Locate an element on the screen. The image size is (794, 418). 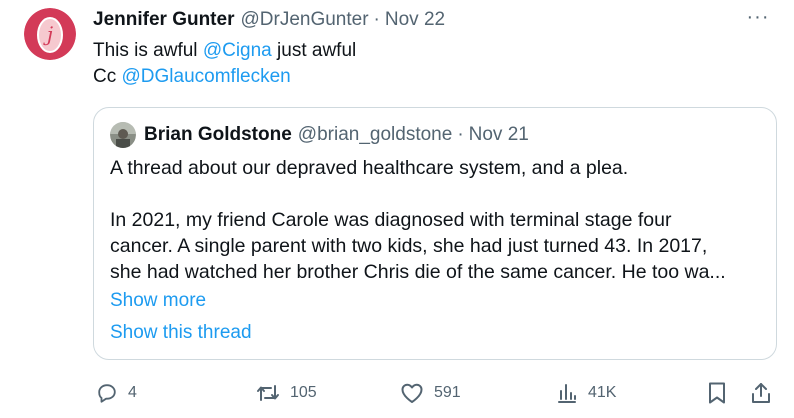
bookmark-icon is located at coordinates (717, 393).